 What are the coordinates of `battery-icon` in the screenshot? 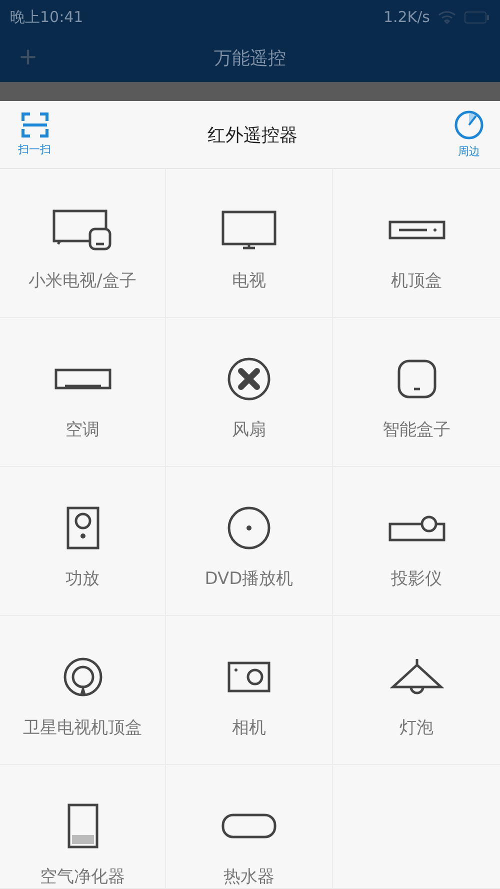 It's located at (477, 17).